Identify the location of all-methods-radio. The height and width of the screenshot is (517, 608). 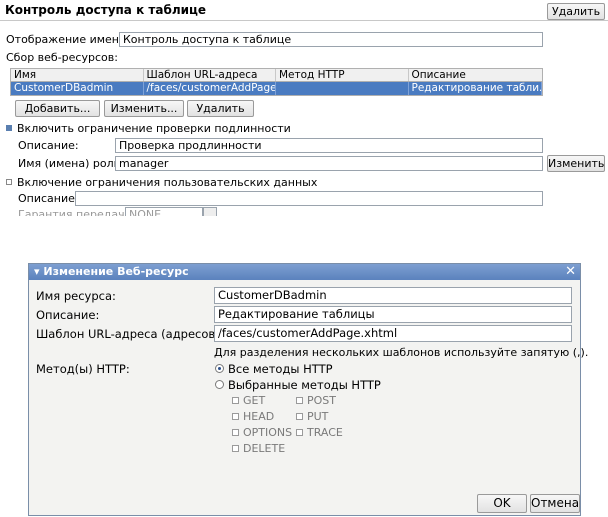
(219, 368).